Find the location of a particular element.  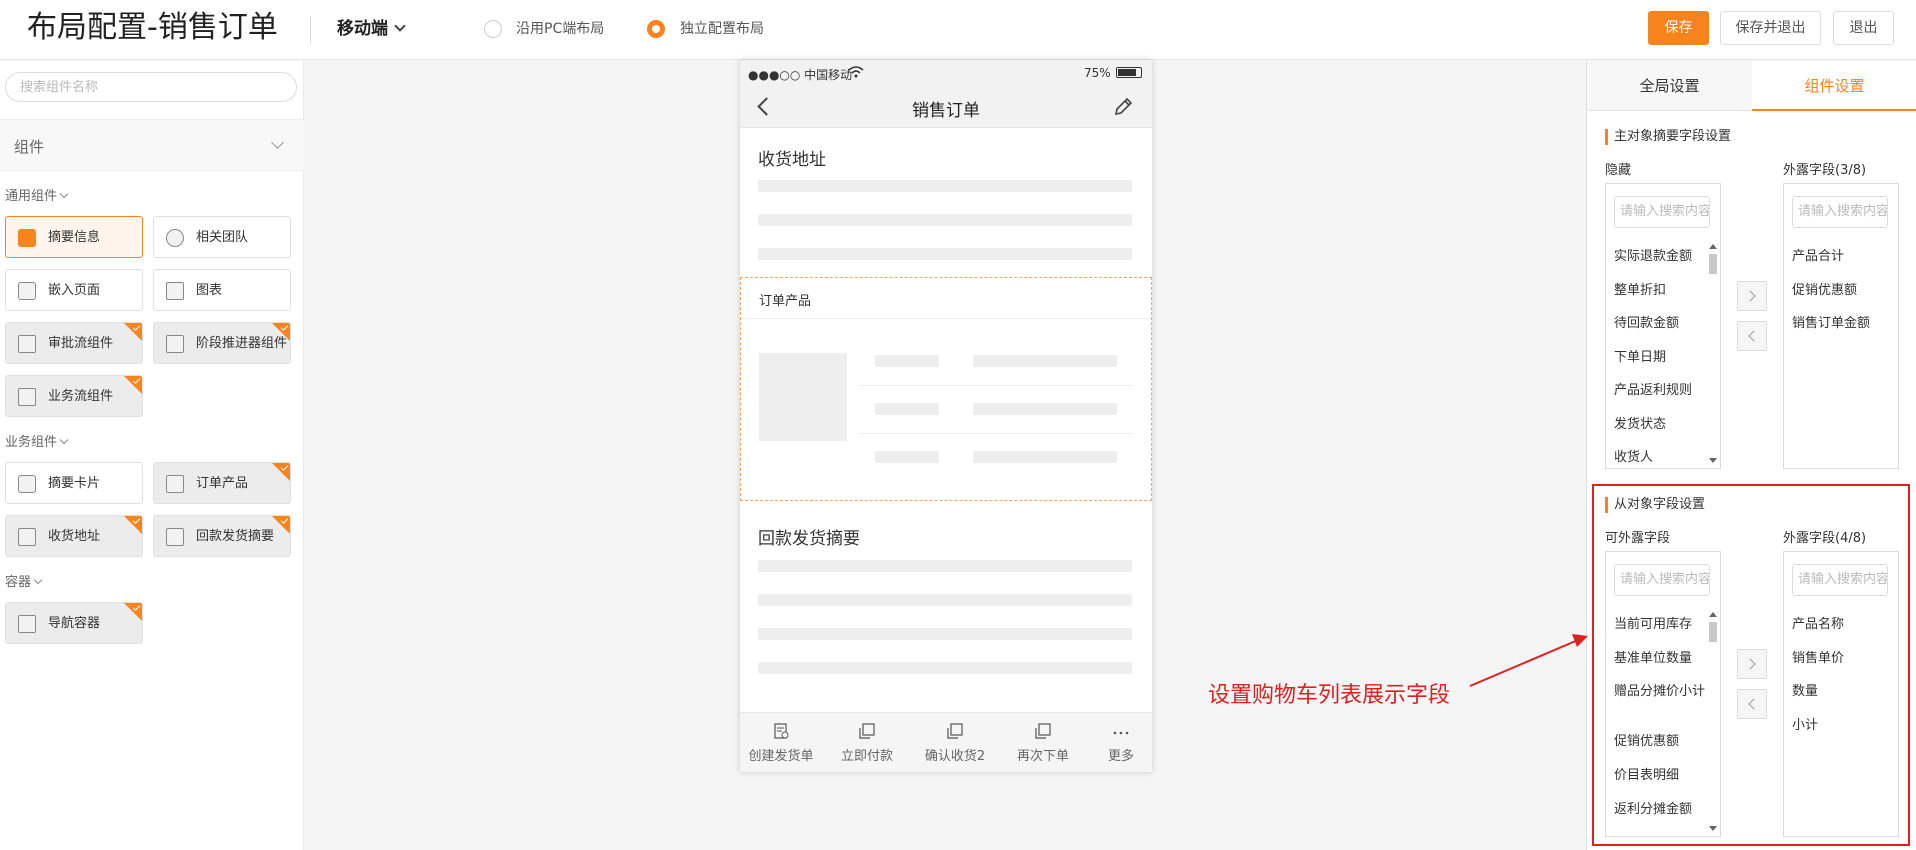

component-embedded-page: 嵌入页面 is located at coordinates (74, 290).